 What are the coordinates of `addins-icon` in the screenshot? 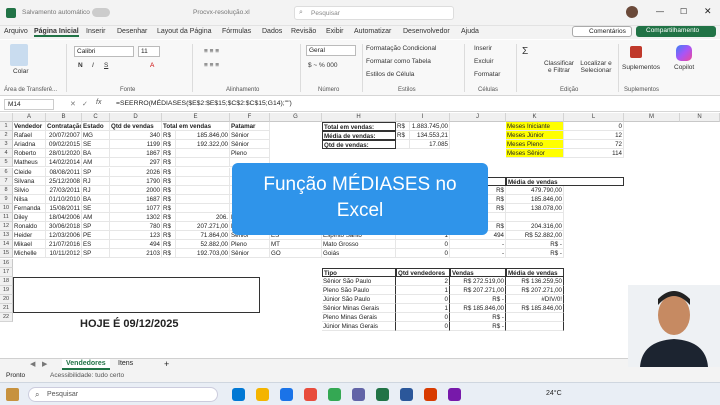 It's located at (636, 52).